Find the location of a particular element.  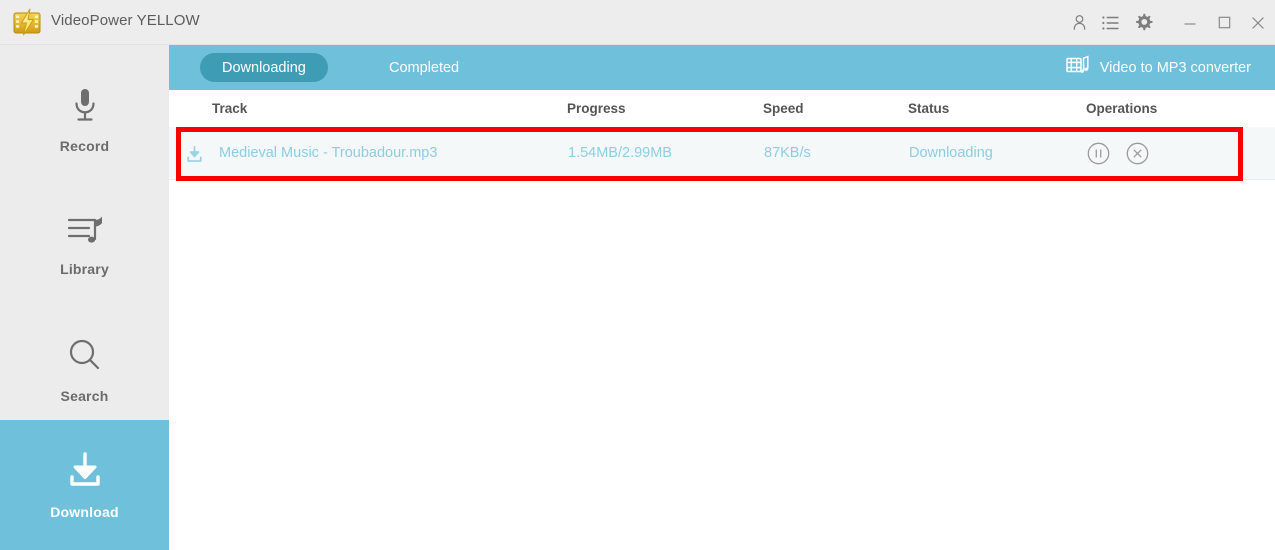

video-to-mp3-converter-button: Video to MP3 converter is located at coordinates (1158, 68).